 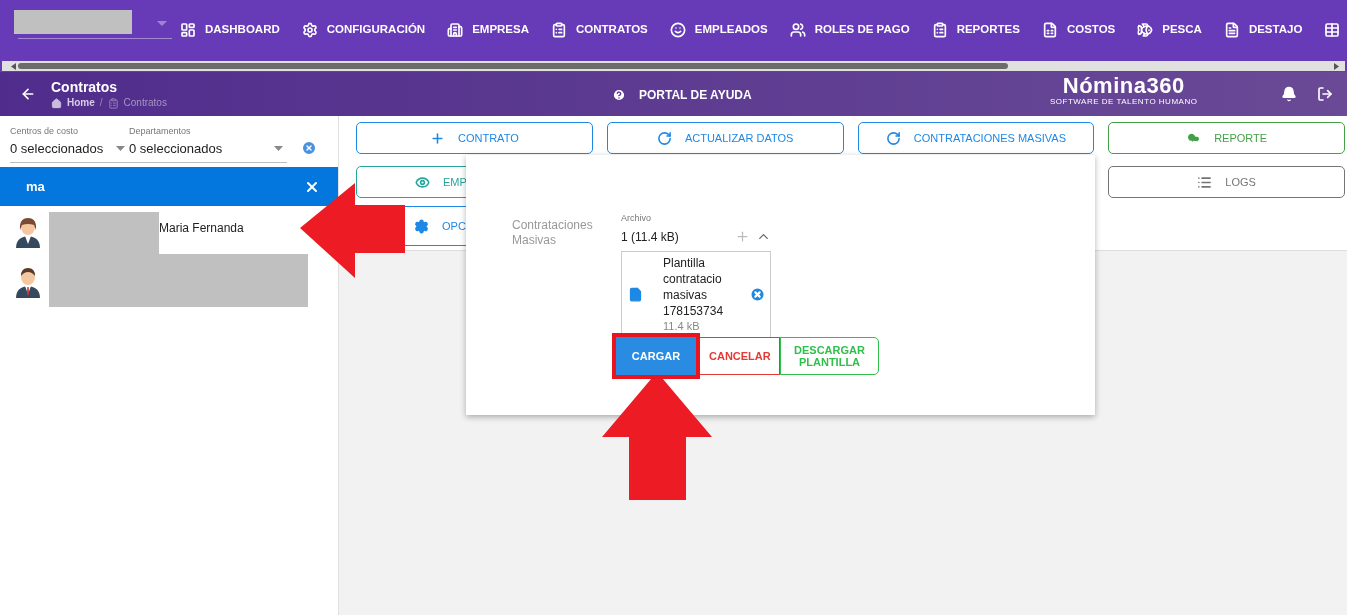 What do you see at coordinates (1169, 30) in the screenshot?
I see `nav-item: PESCA` at bounding box center [1169, 30].